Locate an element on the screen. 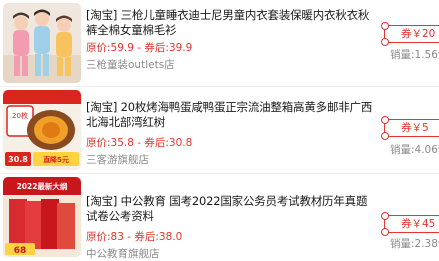  product-image: 2022最新大纲 68 is located at coordinates (42, 217).